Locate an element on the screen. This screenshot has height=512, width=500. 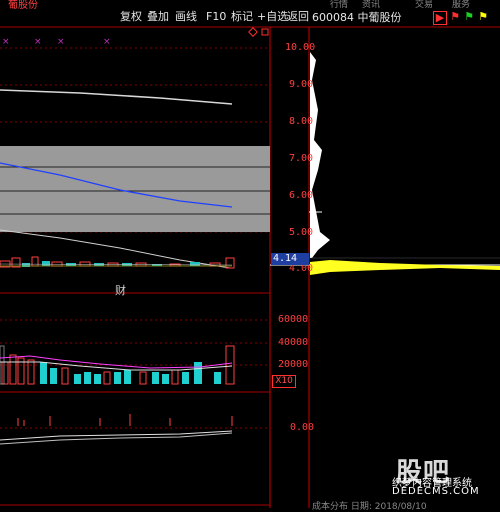
price-tick: 7.00 is located at coordinates (301, 158).